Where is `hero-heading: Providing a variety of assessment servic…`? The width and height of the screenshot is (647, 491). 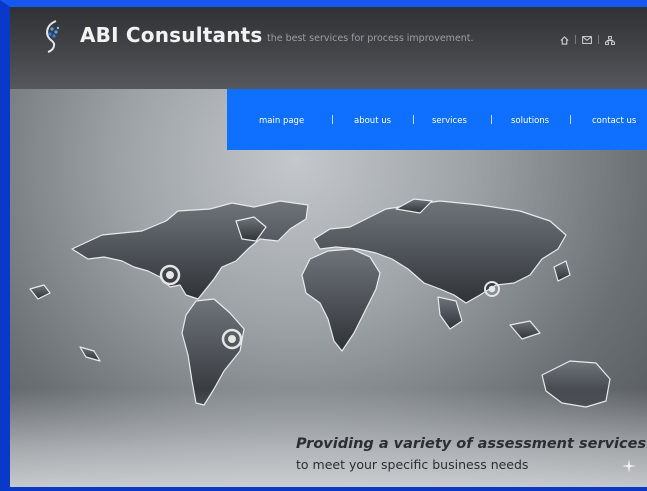 hero-heading: Providing a variety of assessment servic… is located at coordinates (471, 444).